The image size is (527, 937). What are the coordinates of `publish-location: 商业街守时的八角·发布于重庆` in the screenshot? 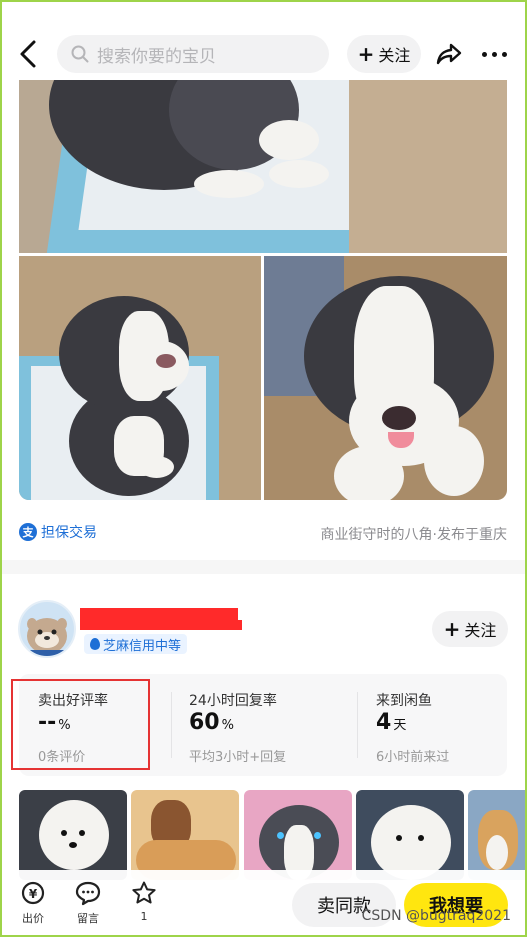 It's located at (413, 535).